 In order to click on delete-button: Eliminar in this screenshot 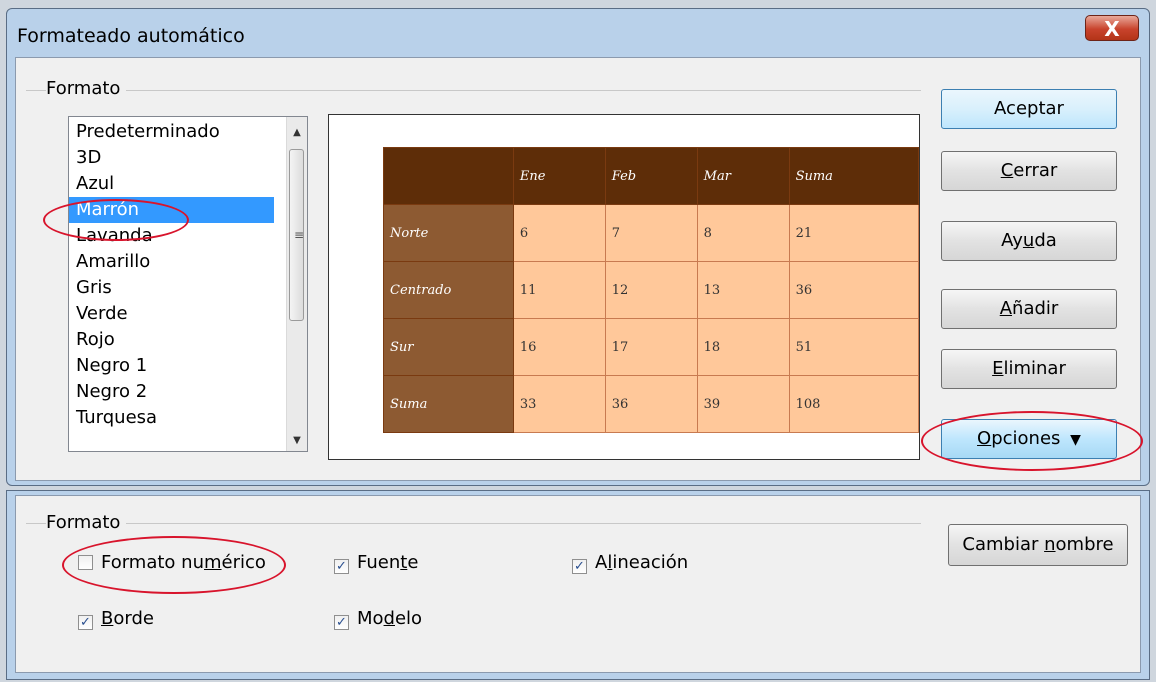, I will do `click(1029, 369)`.